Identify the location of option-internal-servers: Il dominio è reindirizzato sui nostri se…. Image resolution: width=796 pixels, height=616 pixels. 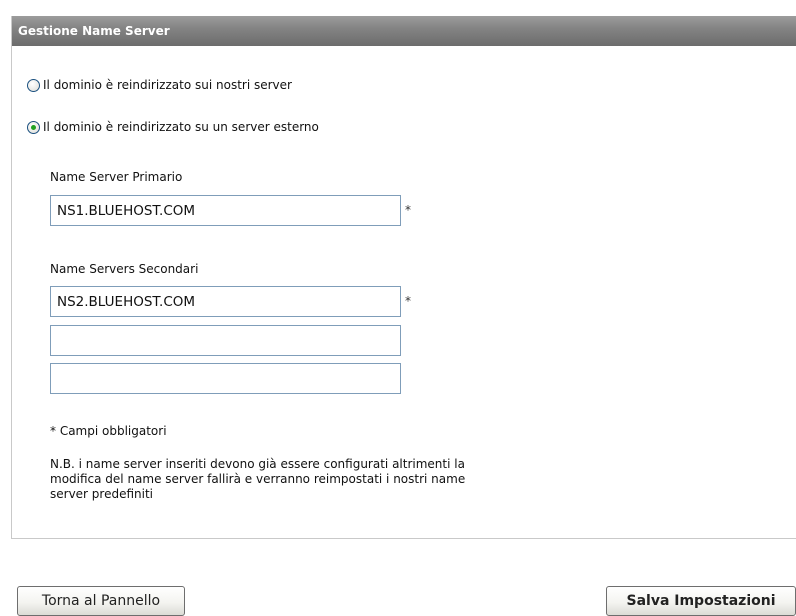
(159, 85).